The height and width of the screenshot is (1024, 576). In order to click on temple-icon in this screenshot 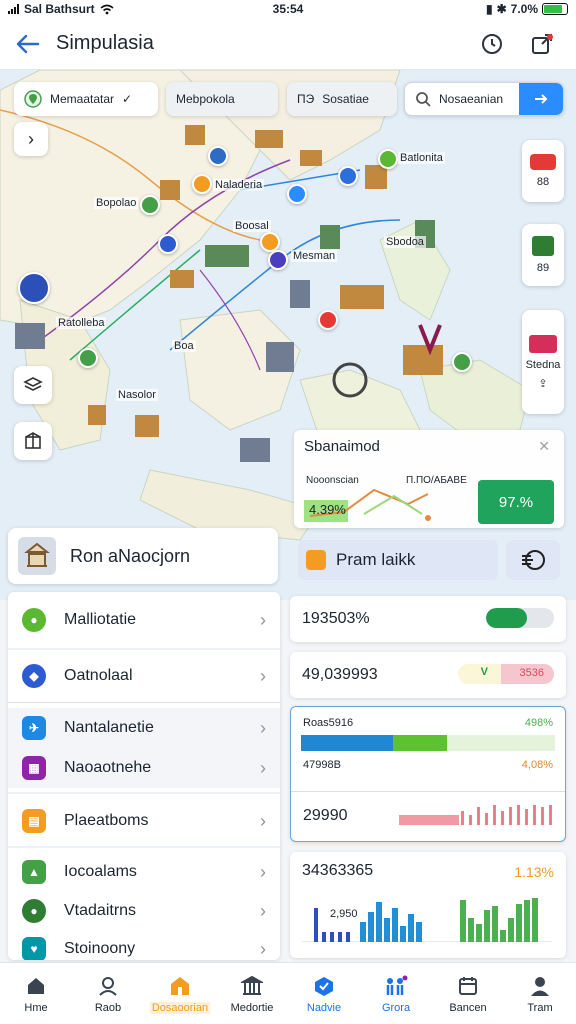, I will do `click(37, 556)`.